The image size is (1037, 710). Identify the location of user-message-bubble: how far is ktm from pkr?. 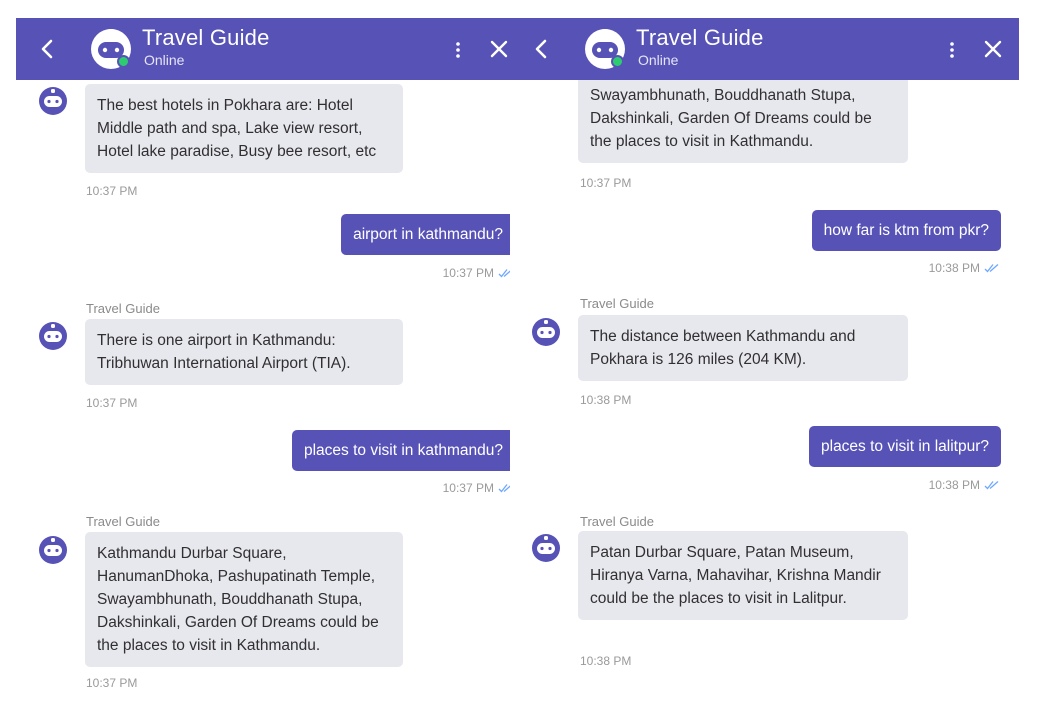
(906, 230).